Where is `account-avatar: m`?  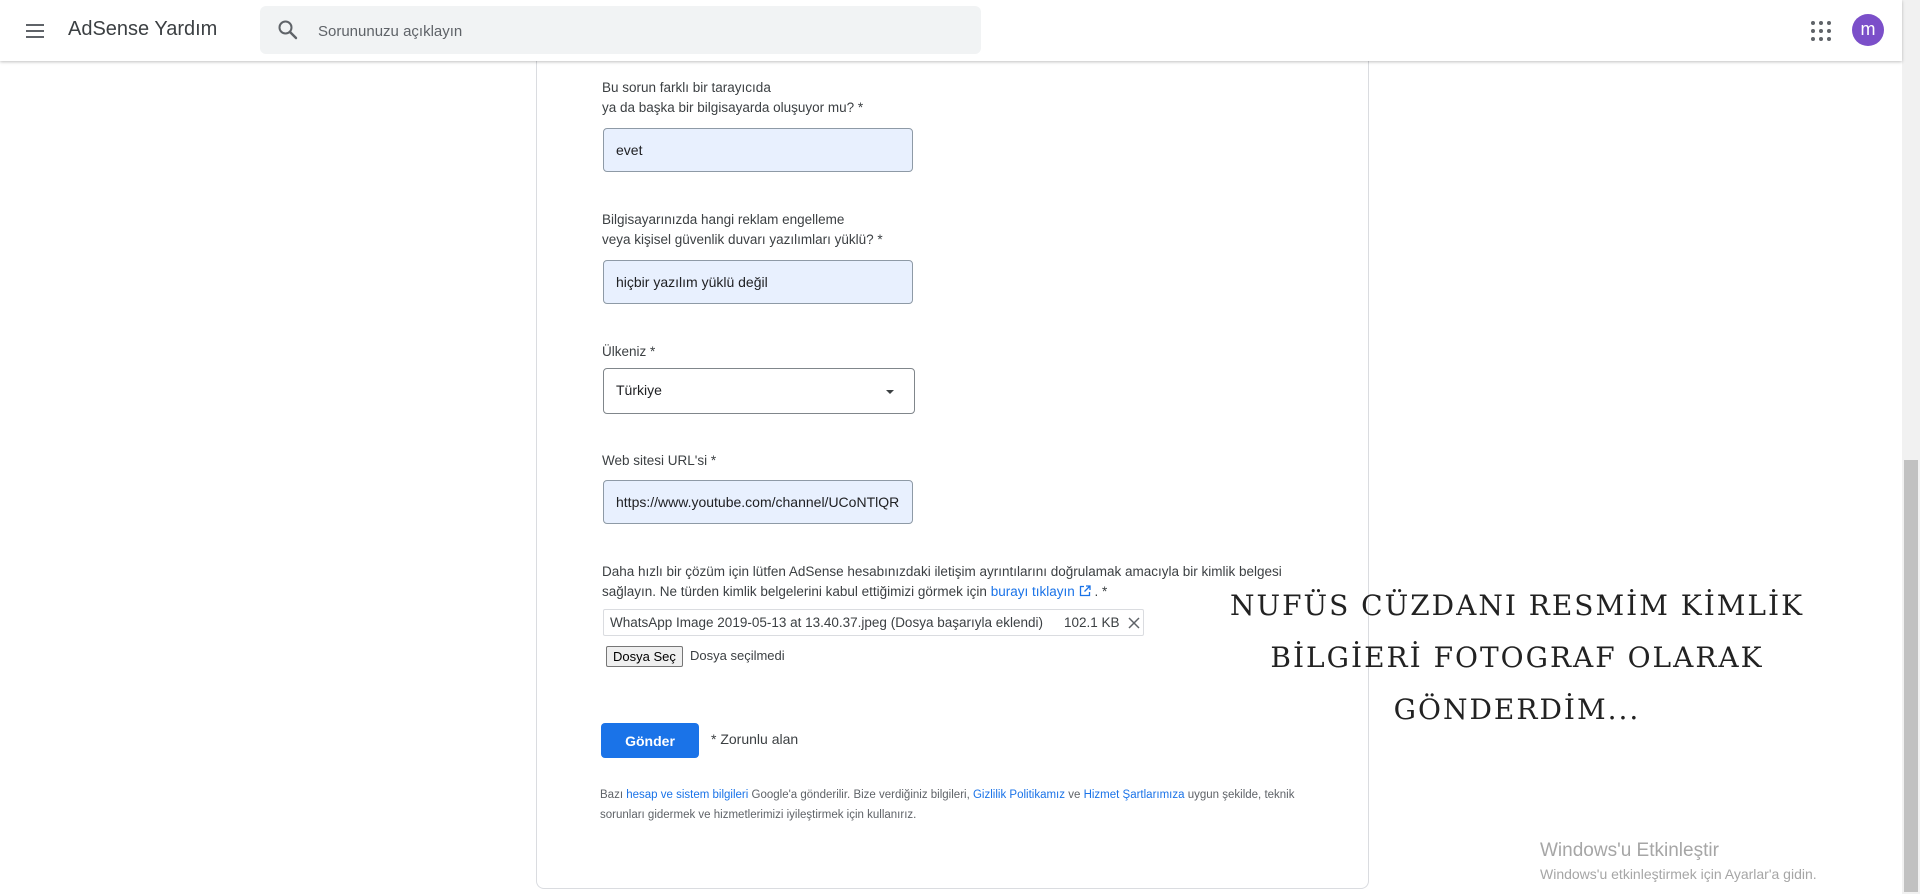 account-avatar: m is located at coordinates (1868, 30).